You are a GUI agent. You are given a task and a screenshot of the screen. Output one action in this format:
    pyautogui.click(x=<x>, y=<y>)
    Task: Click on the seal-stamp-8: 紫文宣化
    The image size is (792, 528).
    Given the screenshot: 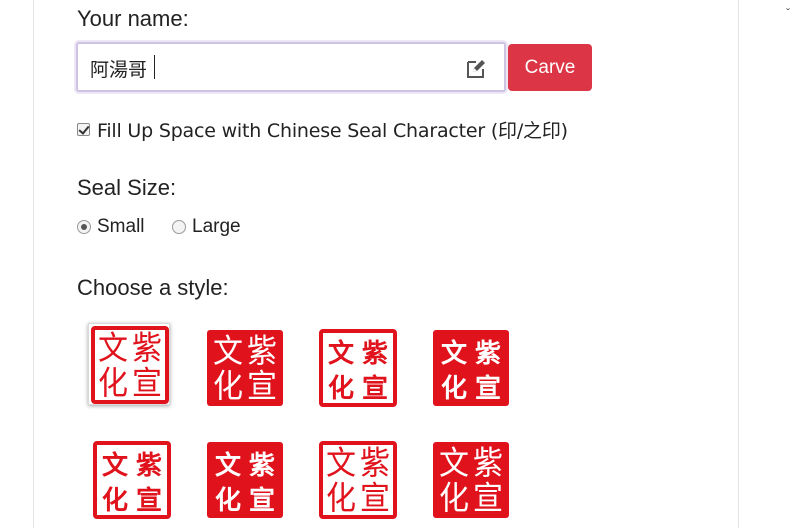 What is the action you would take?
    pyautogui.click(x=471, y=480)
    